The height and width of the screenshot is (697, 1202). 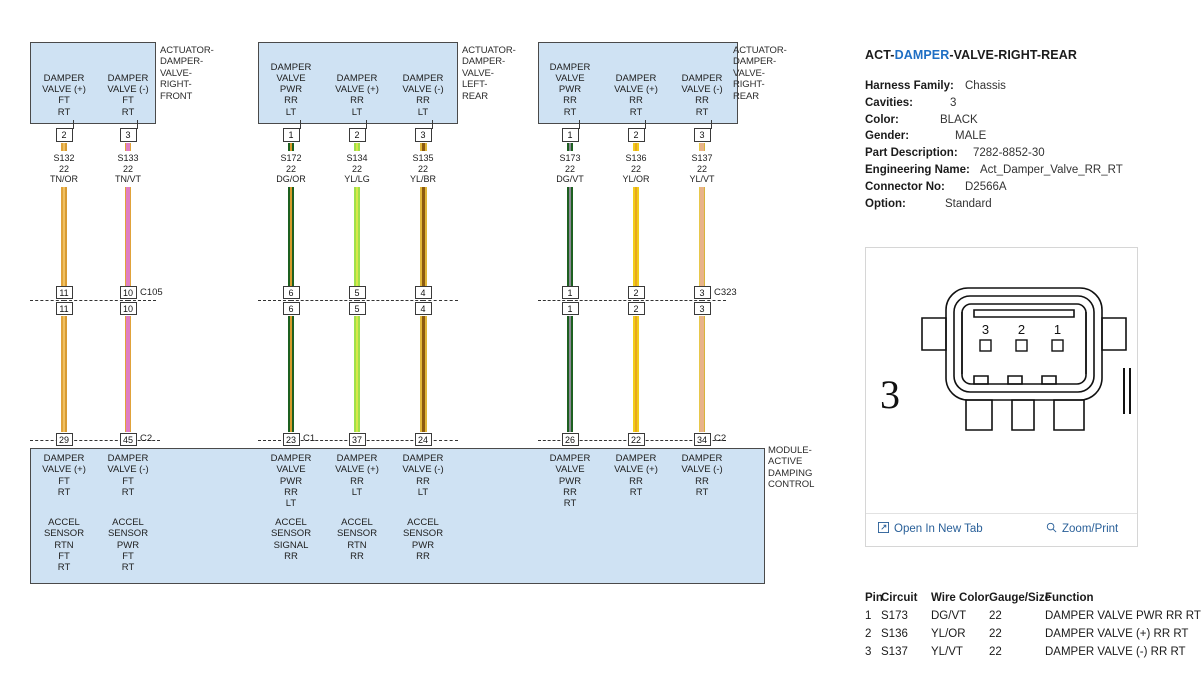 I want to click on cavity-number-3: 3, so click(x=985, y=329).